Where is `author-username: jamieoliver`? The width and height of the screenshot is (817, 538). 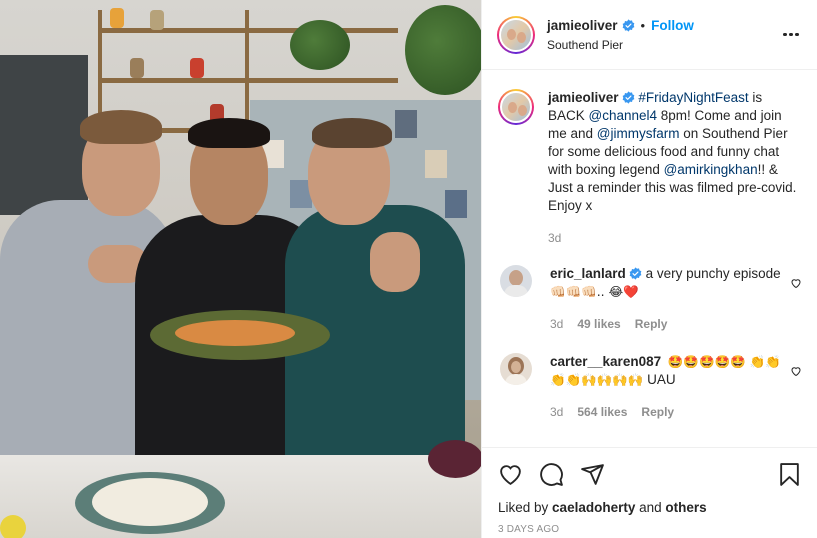
author-username: jamieoliver is located at coordinates (582, 25).